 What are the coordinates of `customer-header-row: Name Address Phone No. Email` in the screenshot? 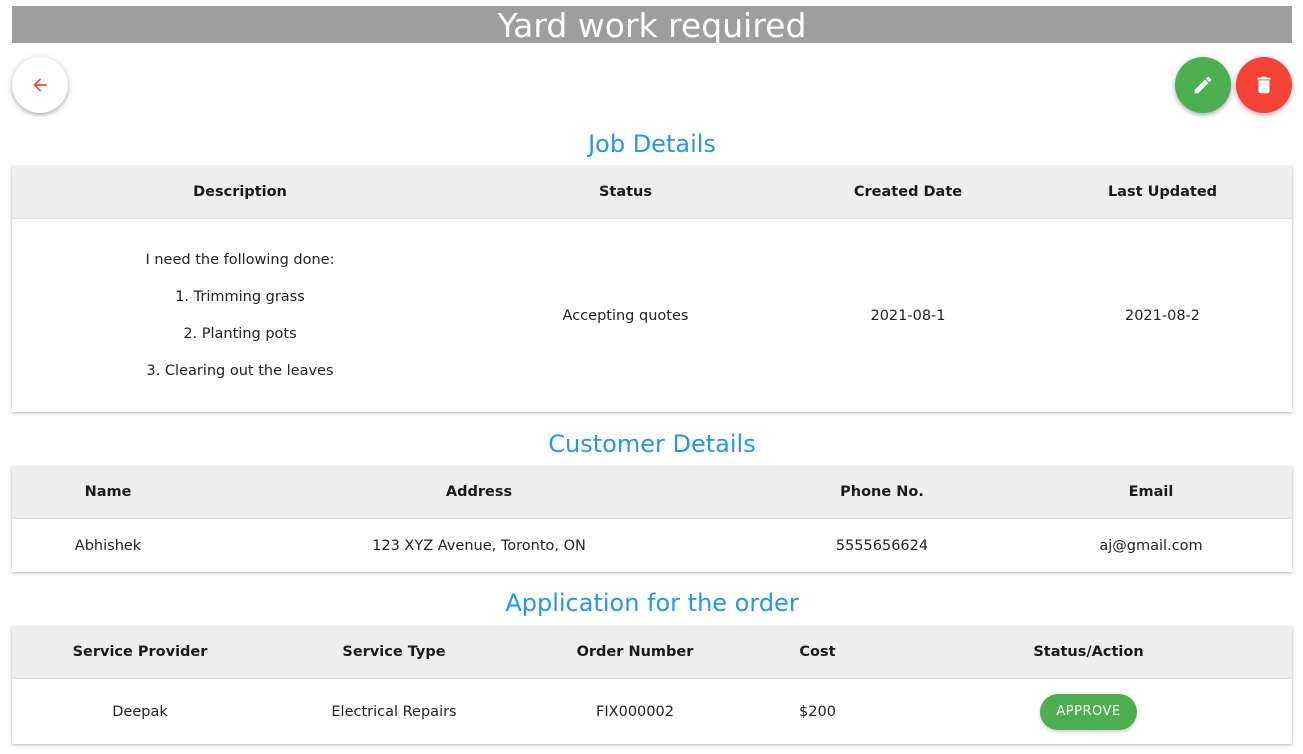 It's located at (652, 492).